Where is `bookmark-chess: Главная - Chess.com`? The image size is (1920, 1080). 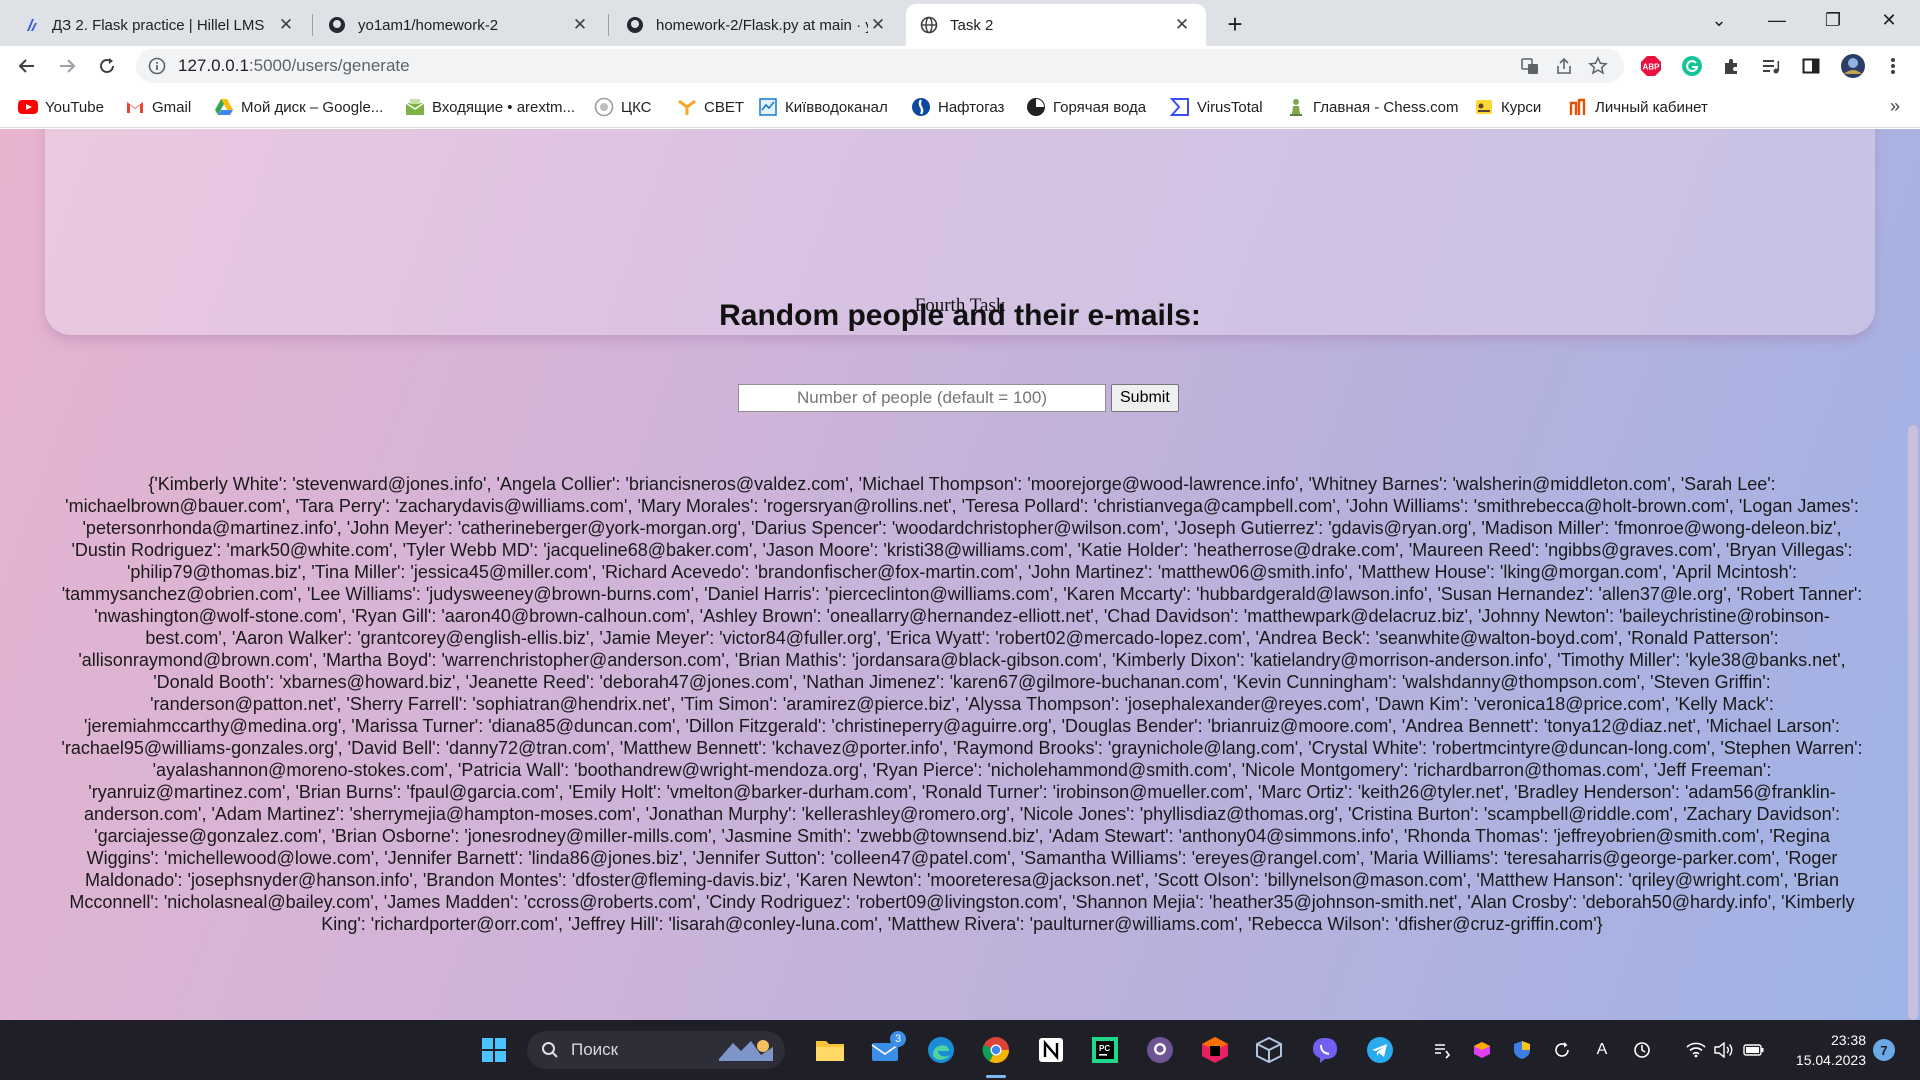
bookmark-chess: Главная - Chess.com is located at coordinates (1372, 107).